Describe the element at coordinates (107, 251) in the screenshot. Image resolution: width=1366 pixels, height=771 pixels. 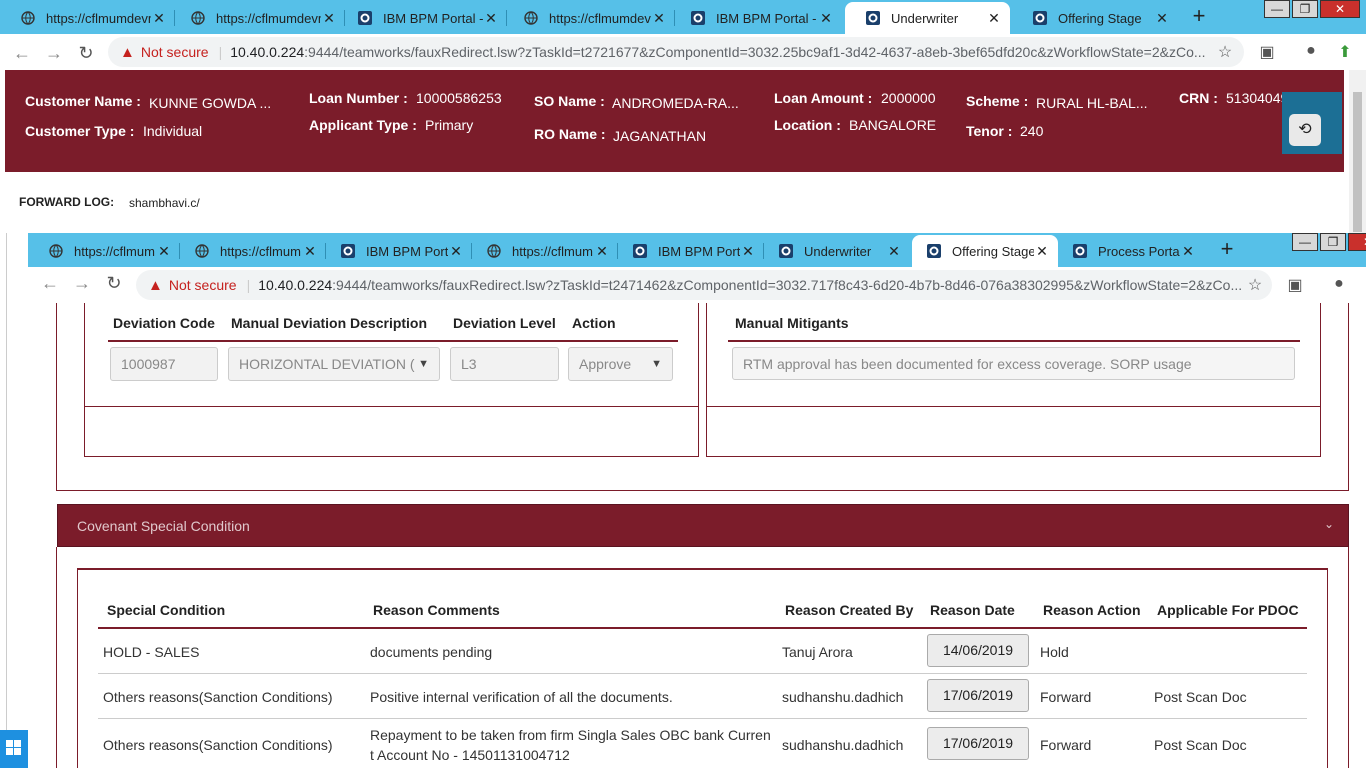
I see `inner-tab-1: https://cflmum ✕` at that location.